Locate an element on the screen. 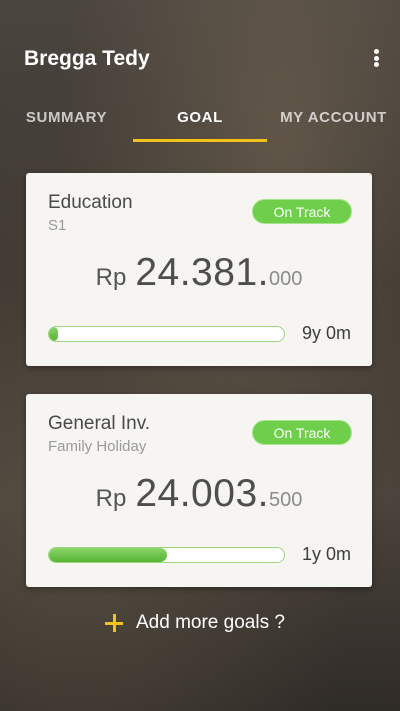 The image size is (400, 711). add-goal-label: Add more goals ? is located at coordinates (210, 622).